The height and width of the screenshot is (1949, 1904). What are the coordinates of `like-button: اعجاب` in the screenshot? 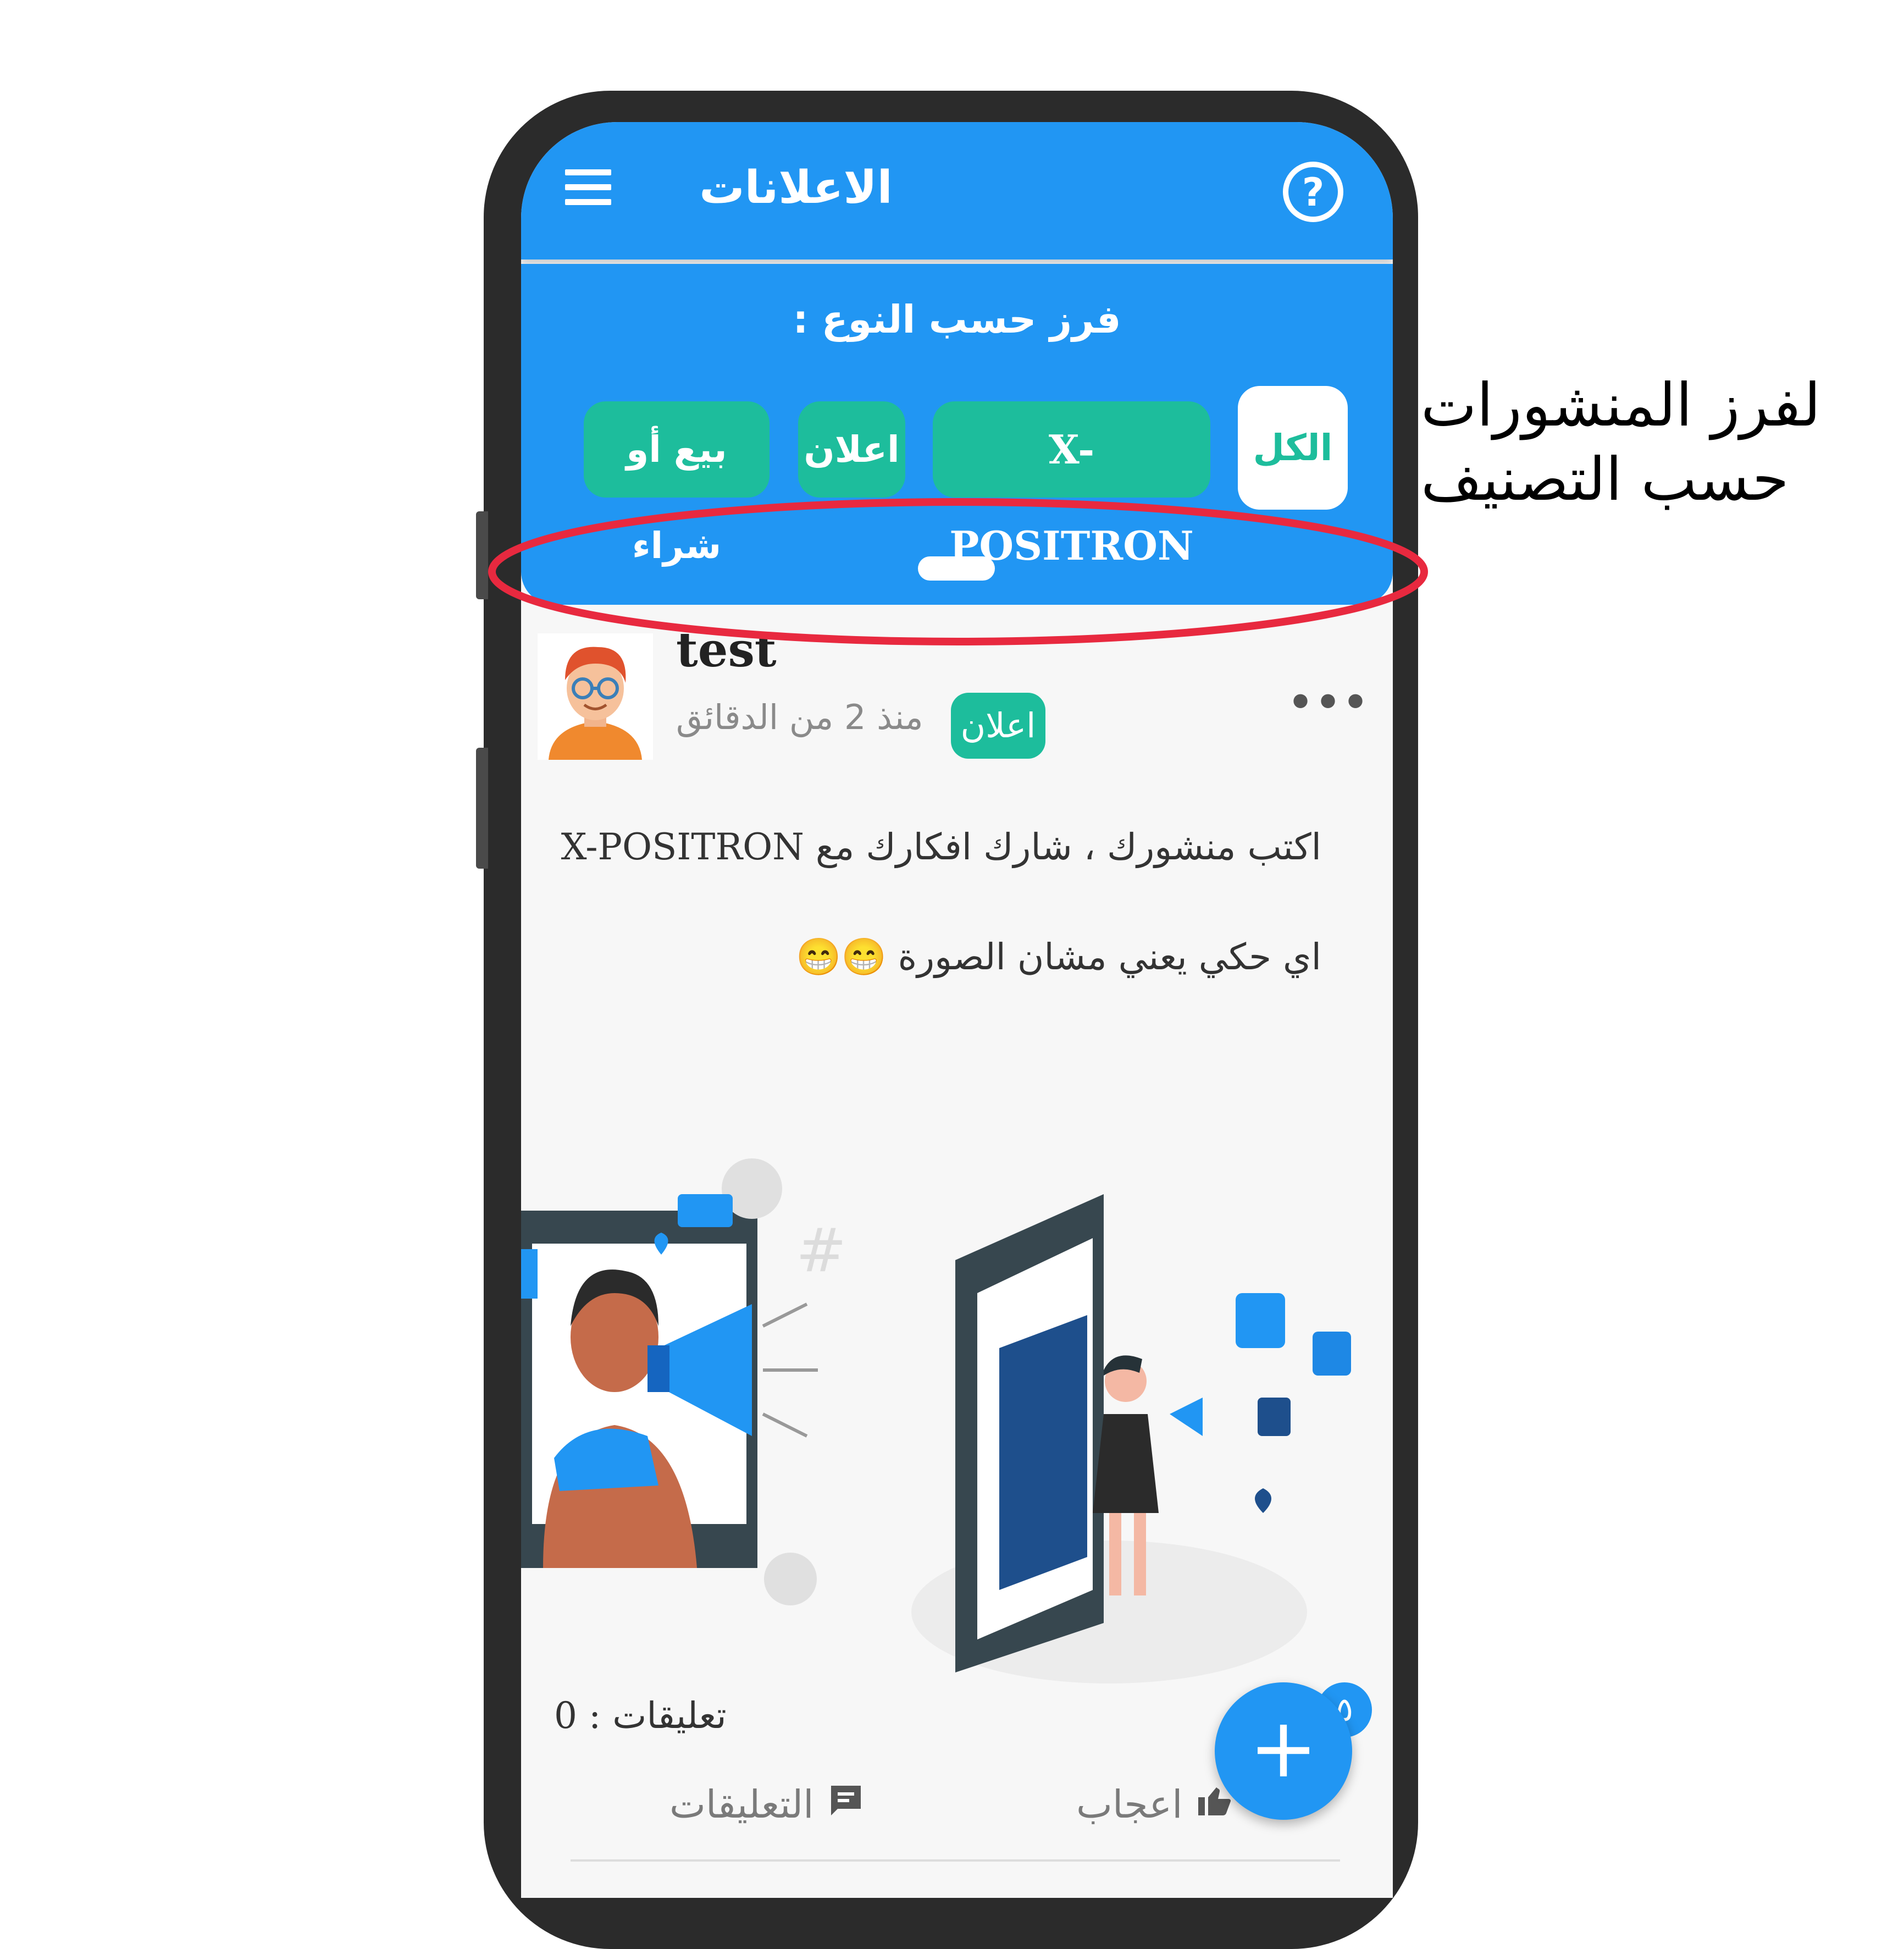 It's located at (1155, 1804).